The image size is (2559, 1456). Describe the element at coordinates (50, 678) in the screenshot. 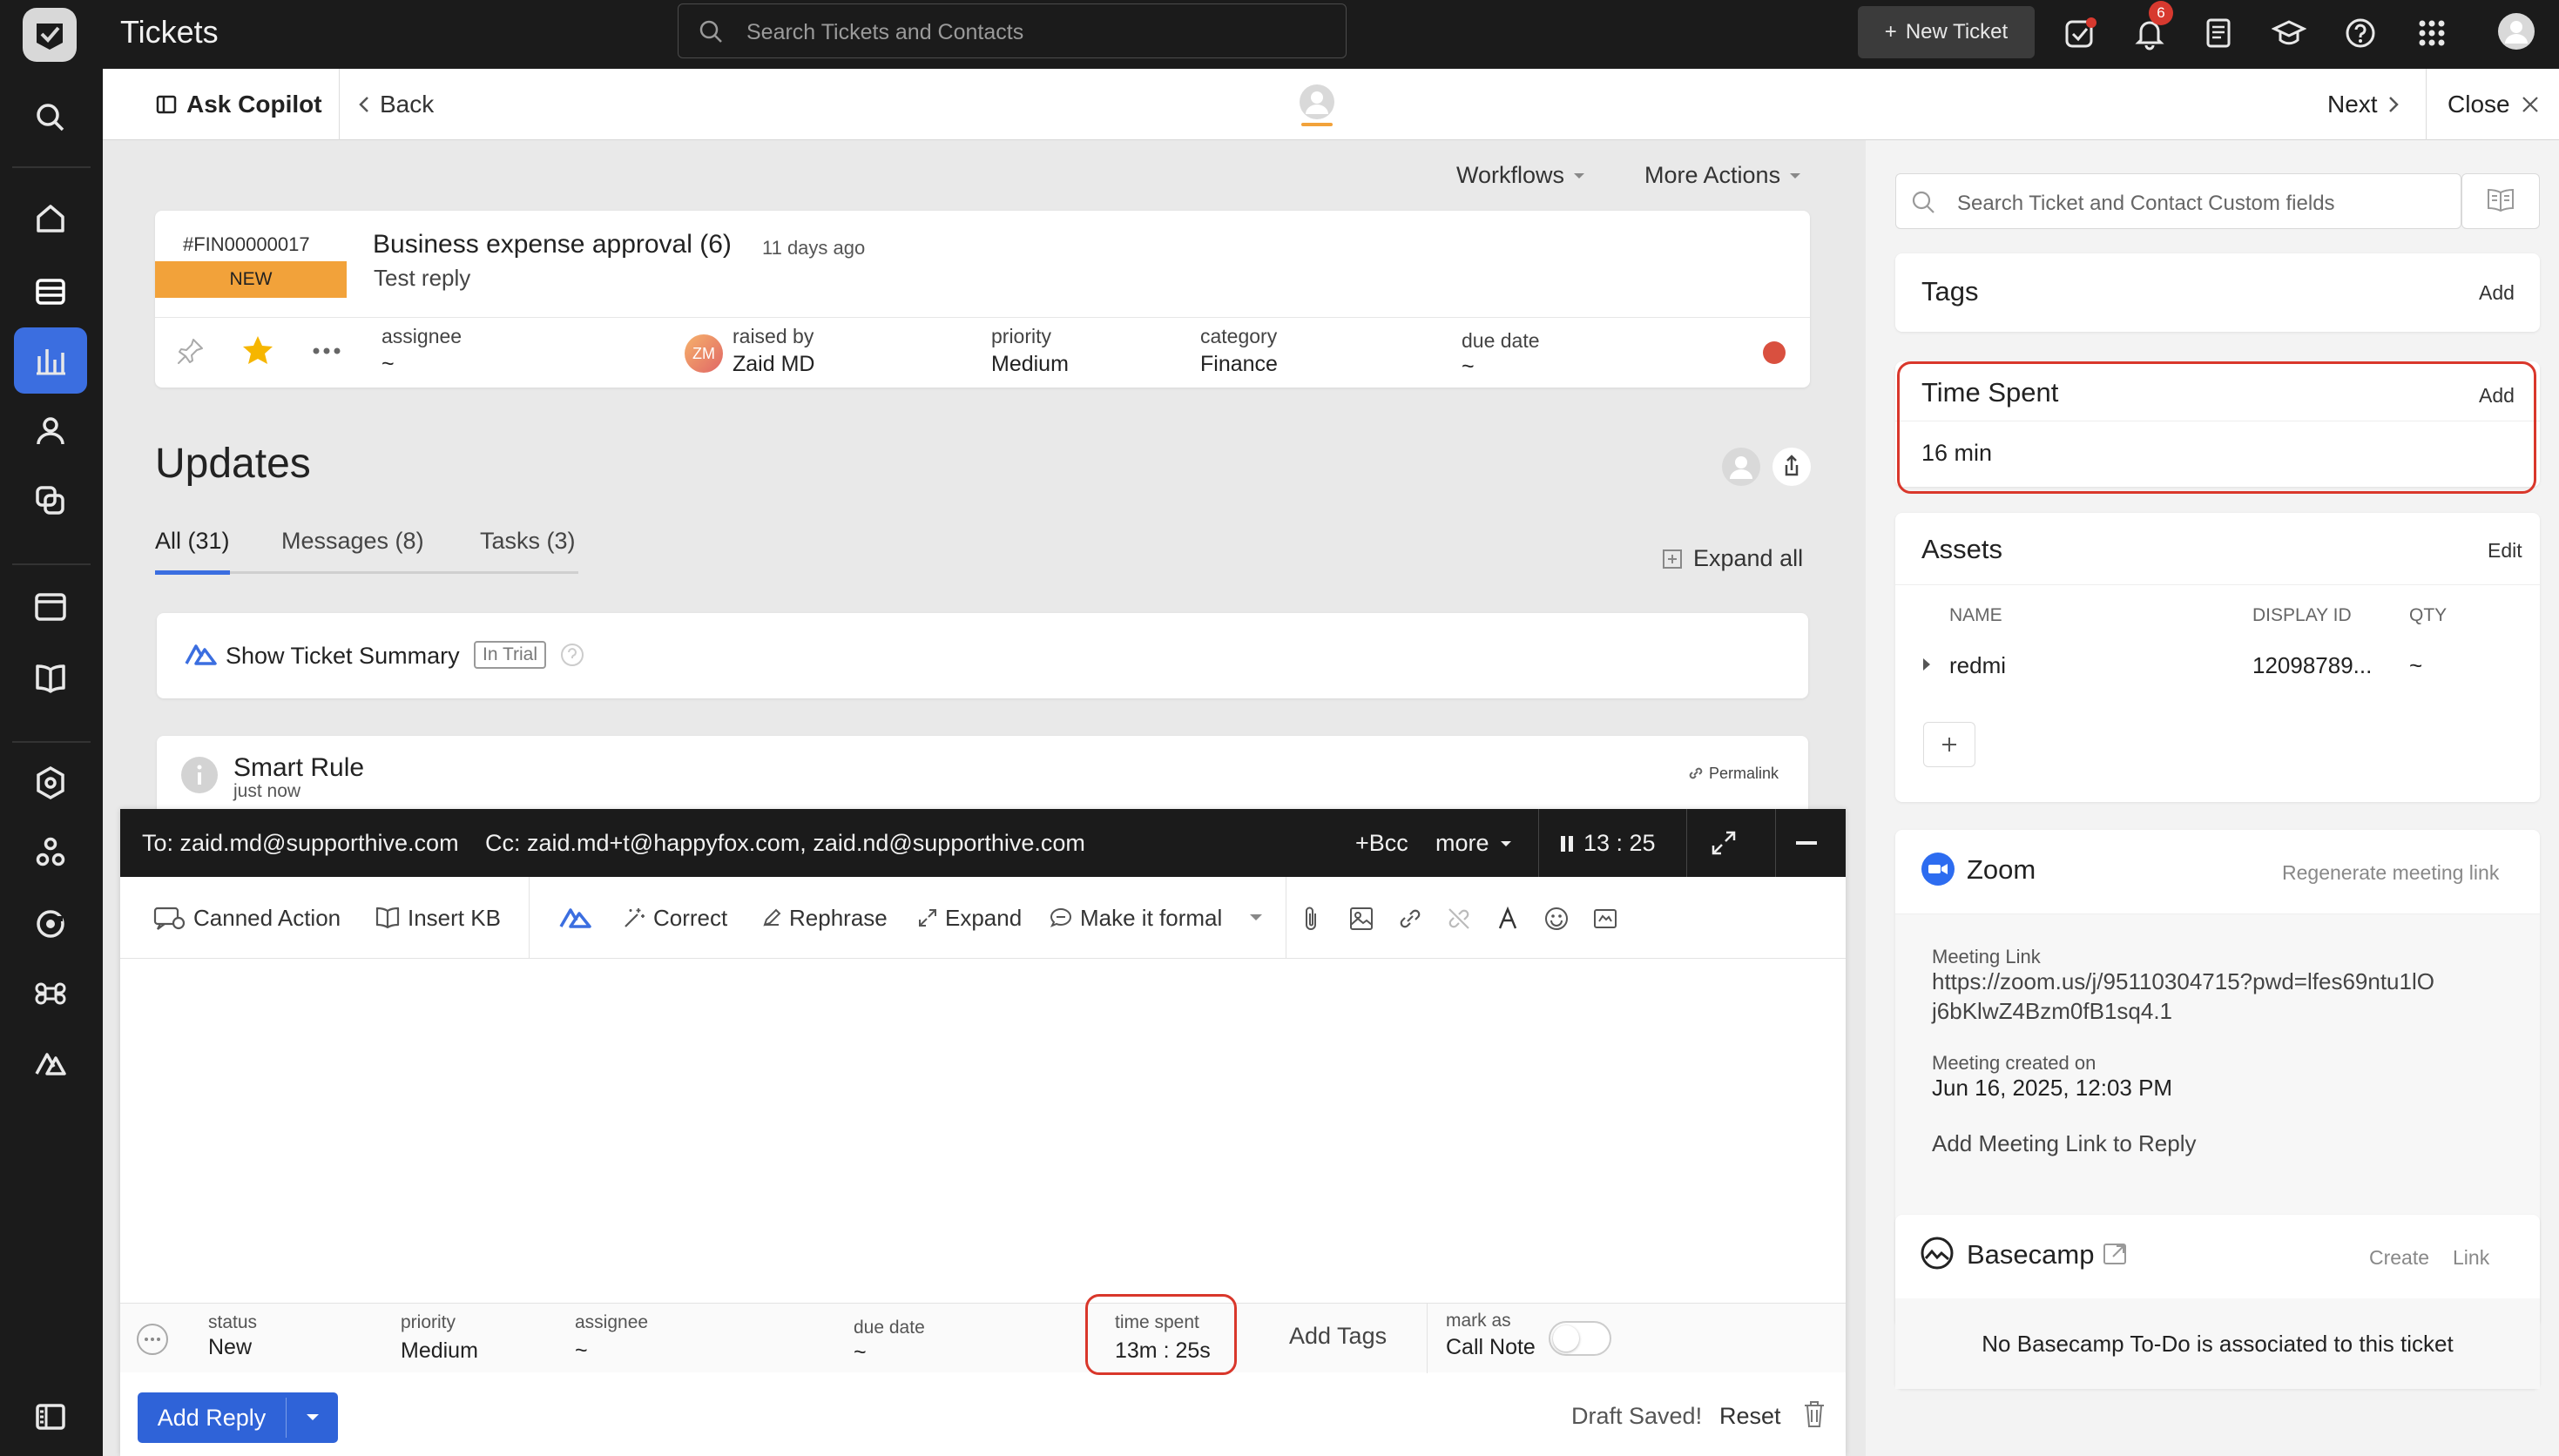

I see `knowledge-base-icon` at that location.